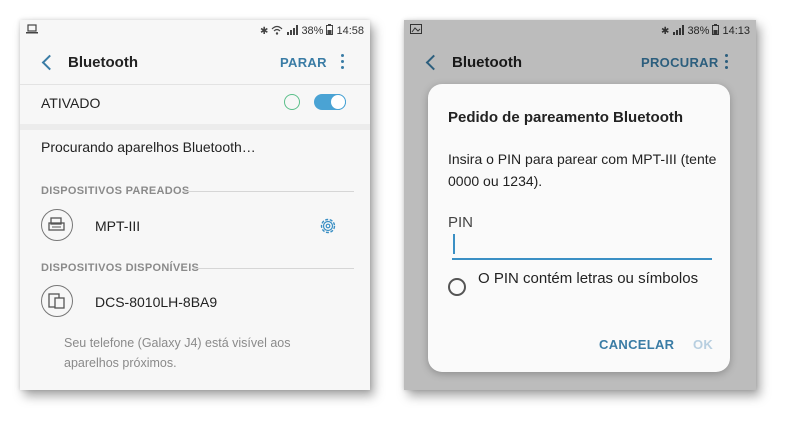 This screenshot has width=788, height=428. Describe the element at coordinates (195, 64) in the screenshot. I see `app-bar: Bluetooth PARAR` at that location.